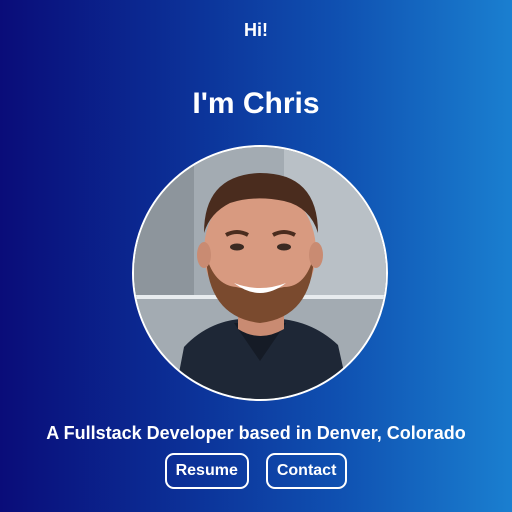 This screenshot has width=512, height=512. I want to click on action-buttons: Resume Contact, so click(256, 471).